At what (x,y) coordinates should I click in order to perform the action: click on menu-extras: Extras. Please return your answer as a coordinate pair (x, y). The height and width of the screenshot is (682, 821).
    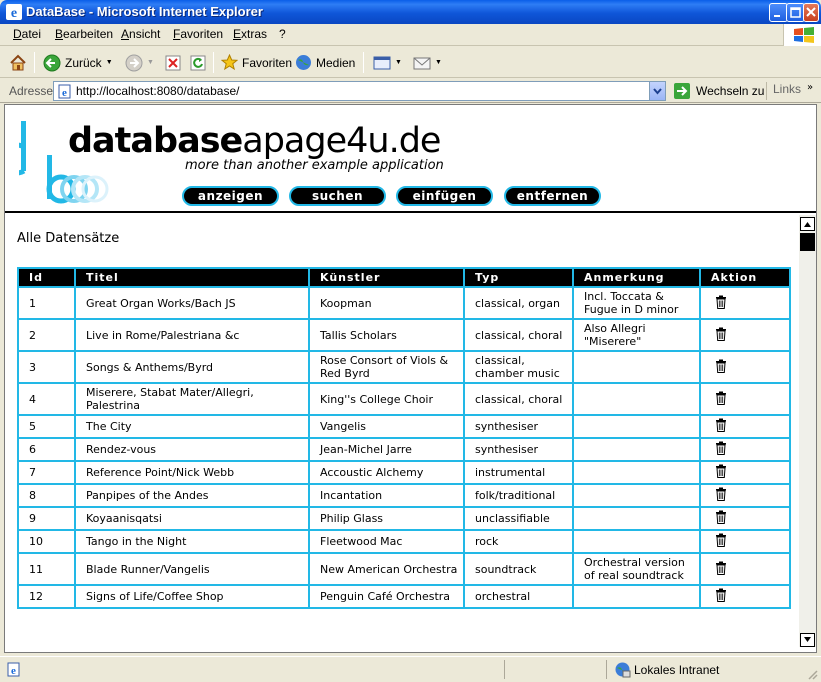
    Looking at the image, I should click on (250, 34).